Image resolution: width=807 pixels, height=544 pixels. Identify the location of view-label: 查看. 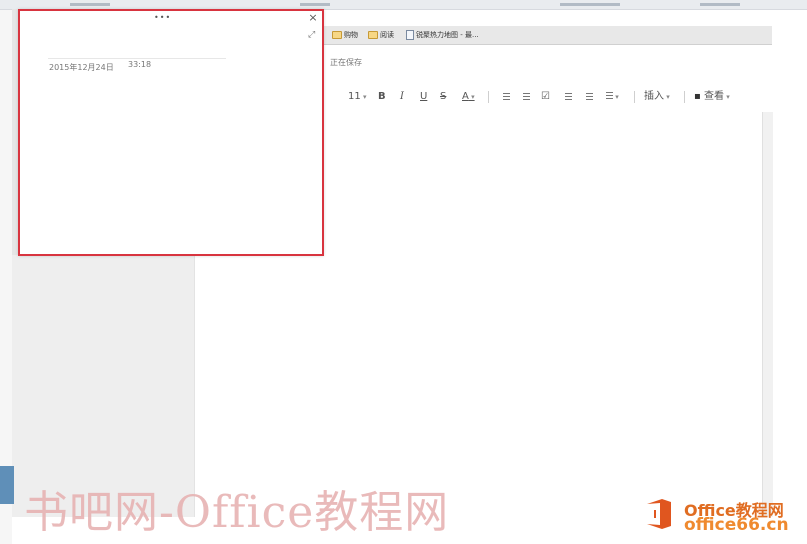
(713, 96).